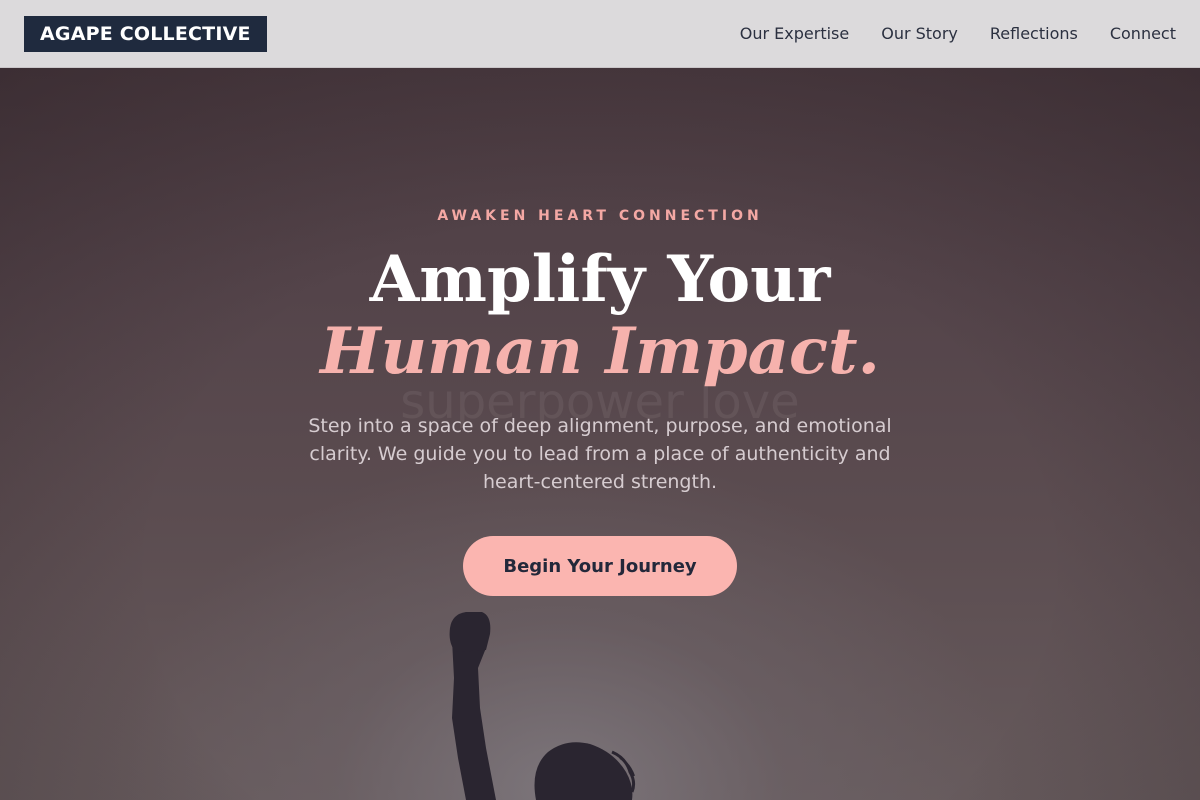 The width and height of the screenshot is (1200, 800). What do you see at coordinates (919, 33) in the screenshot?
I see `nav-link-our-story: Our Story` at bounding box center [919, 33].